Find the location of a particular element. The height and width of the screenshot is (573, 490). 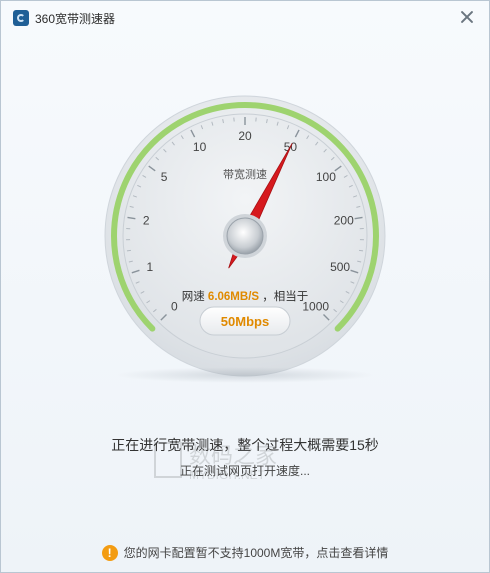

gauge-shadow is located at coordinates (245, 375).